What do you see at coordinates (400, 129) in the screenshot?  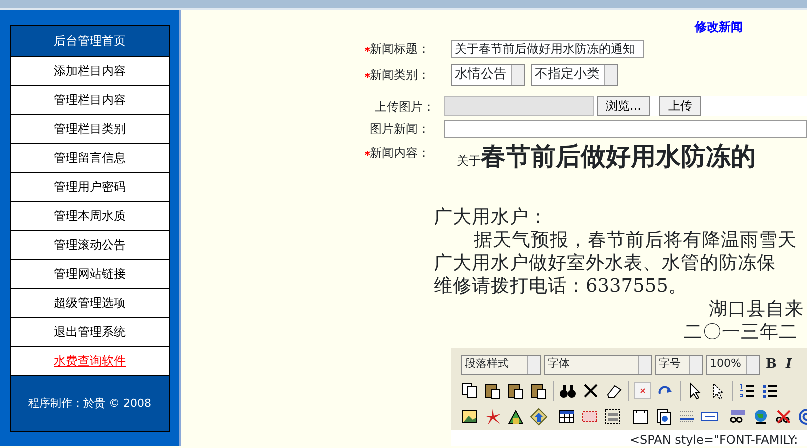 I see `field-label: 图片新闻：` at bounding box center [400, 129].